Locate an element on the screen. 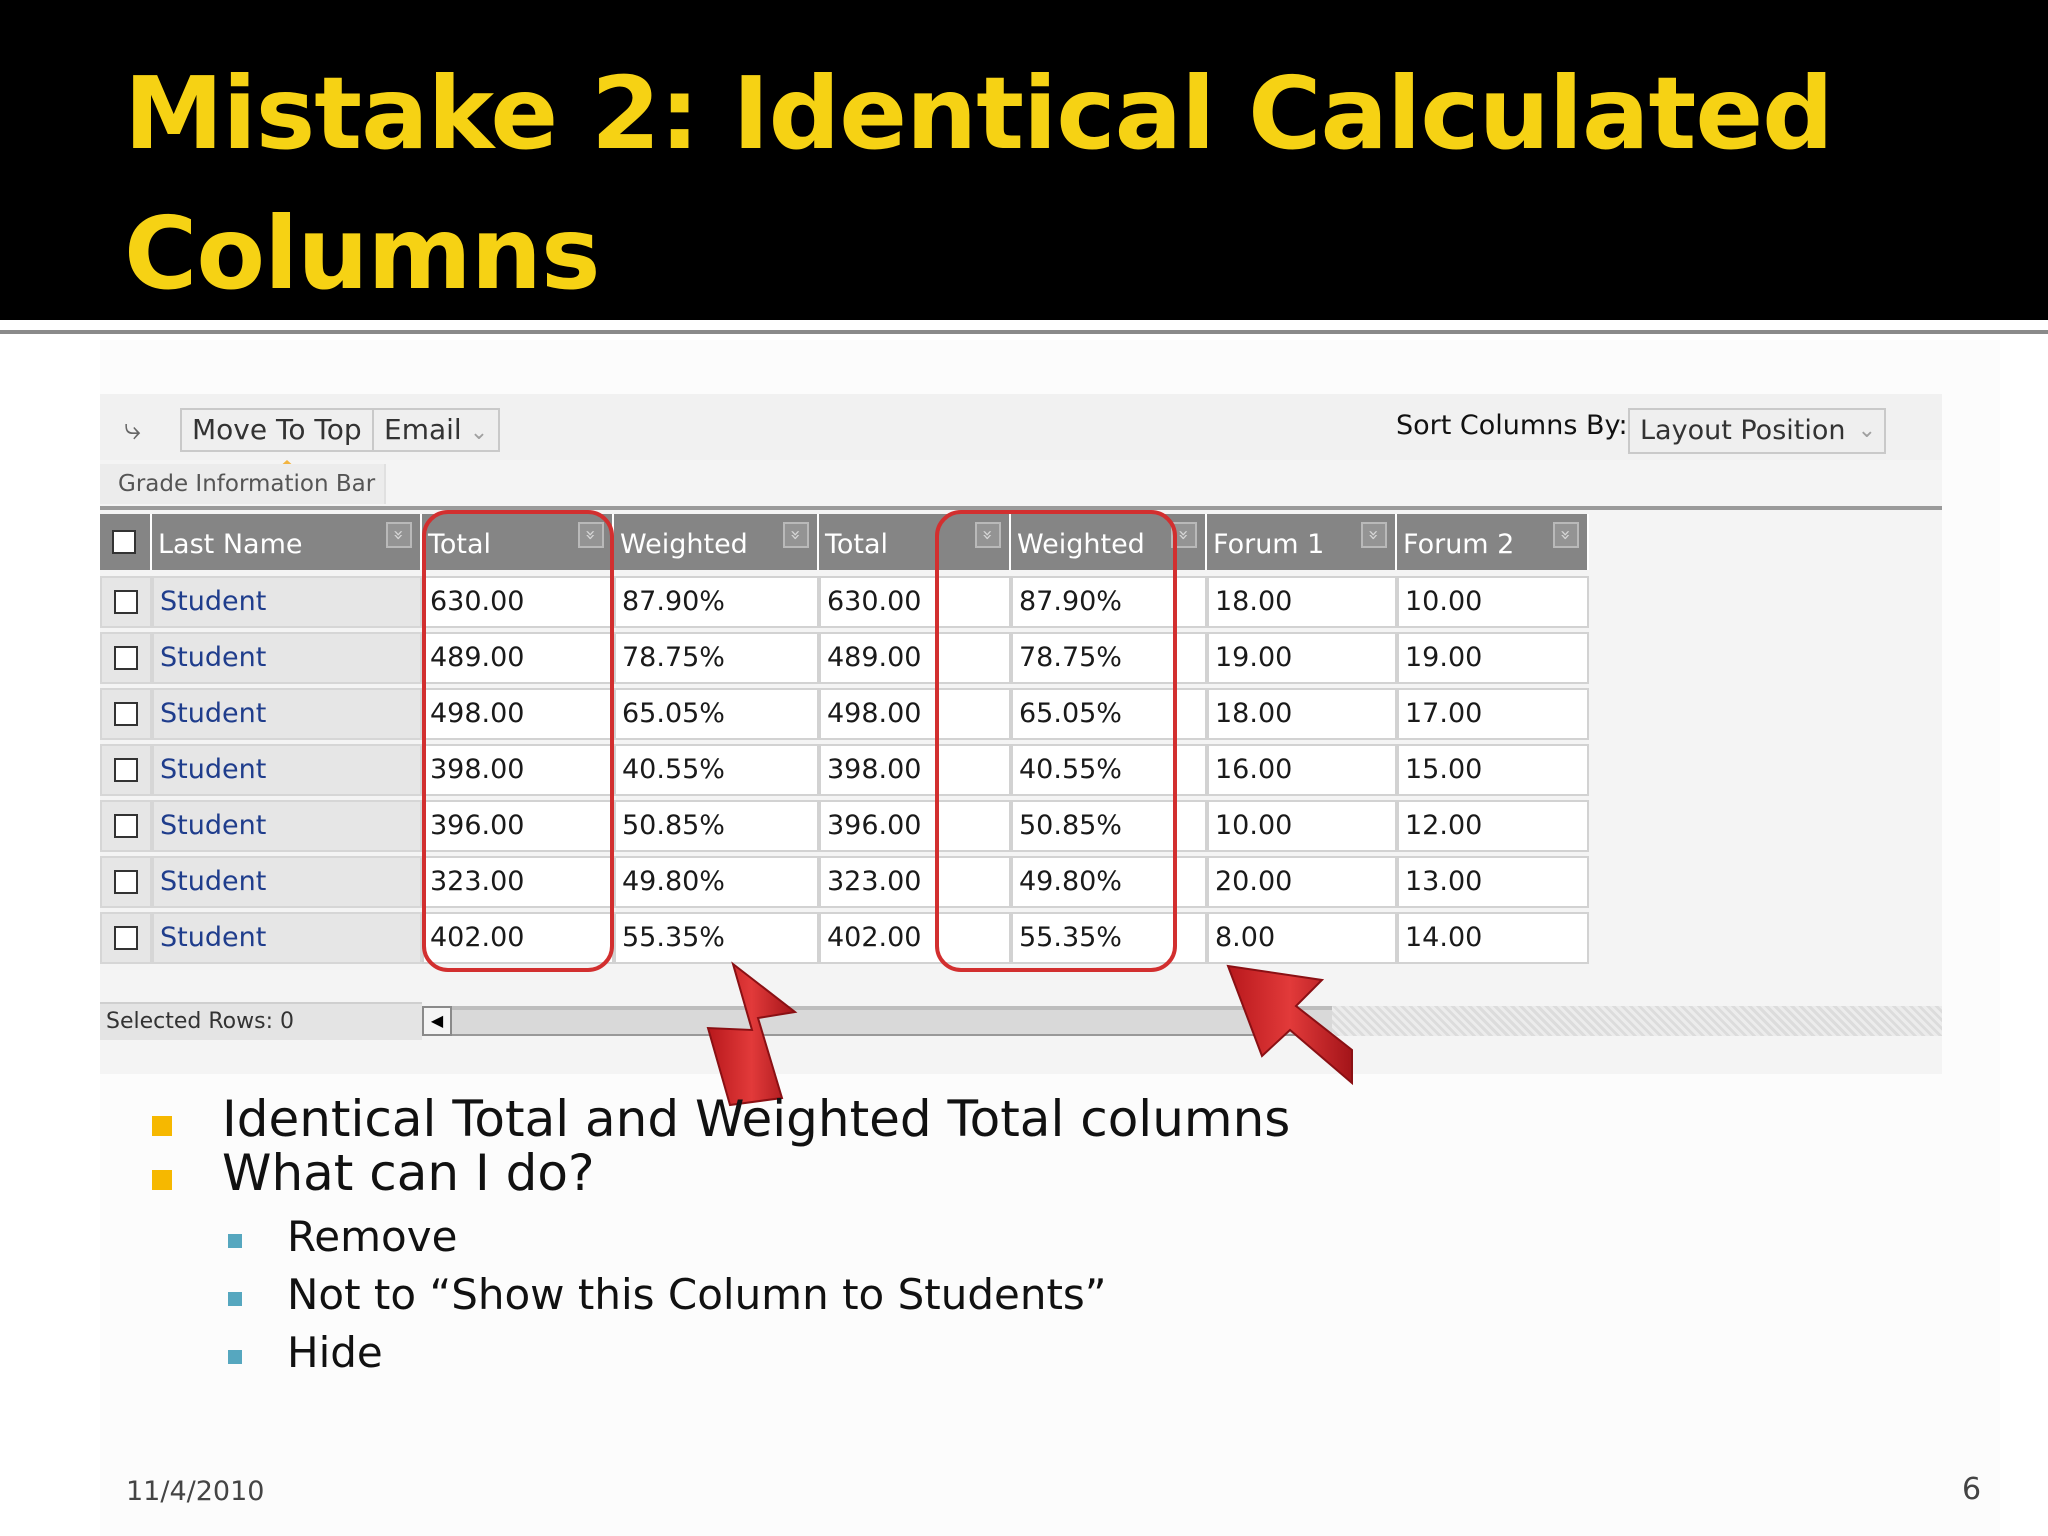 The height and width of the screenshot is (1536, 2048). grade-information-bar: Grade Information Bar is located at coordinates (243, 484).